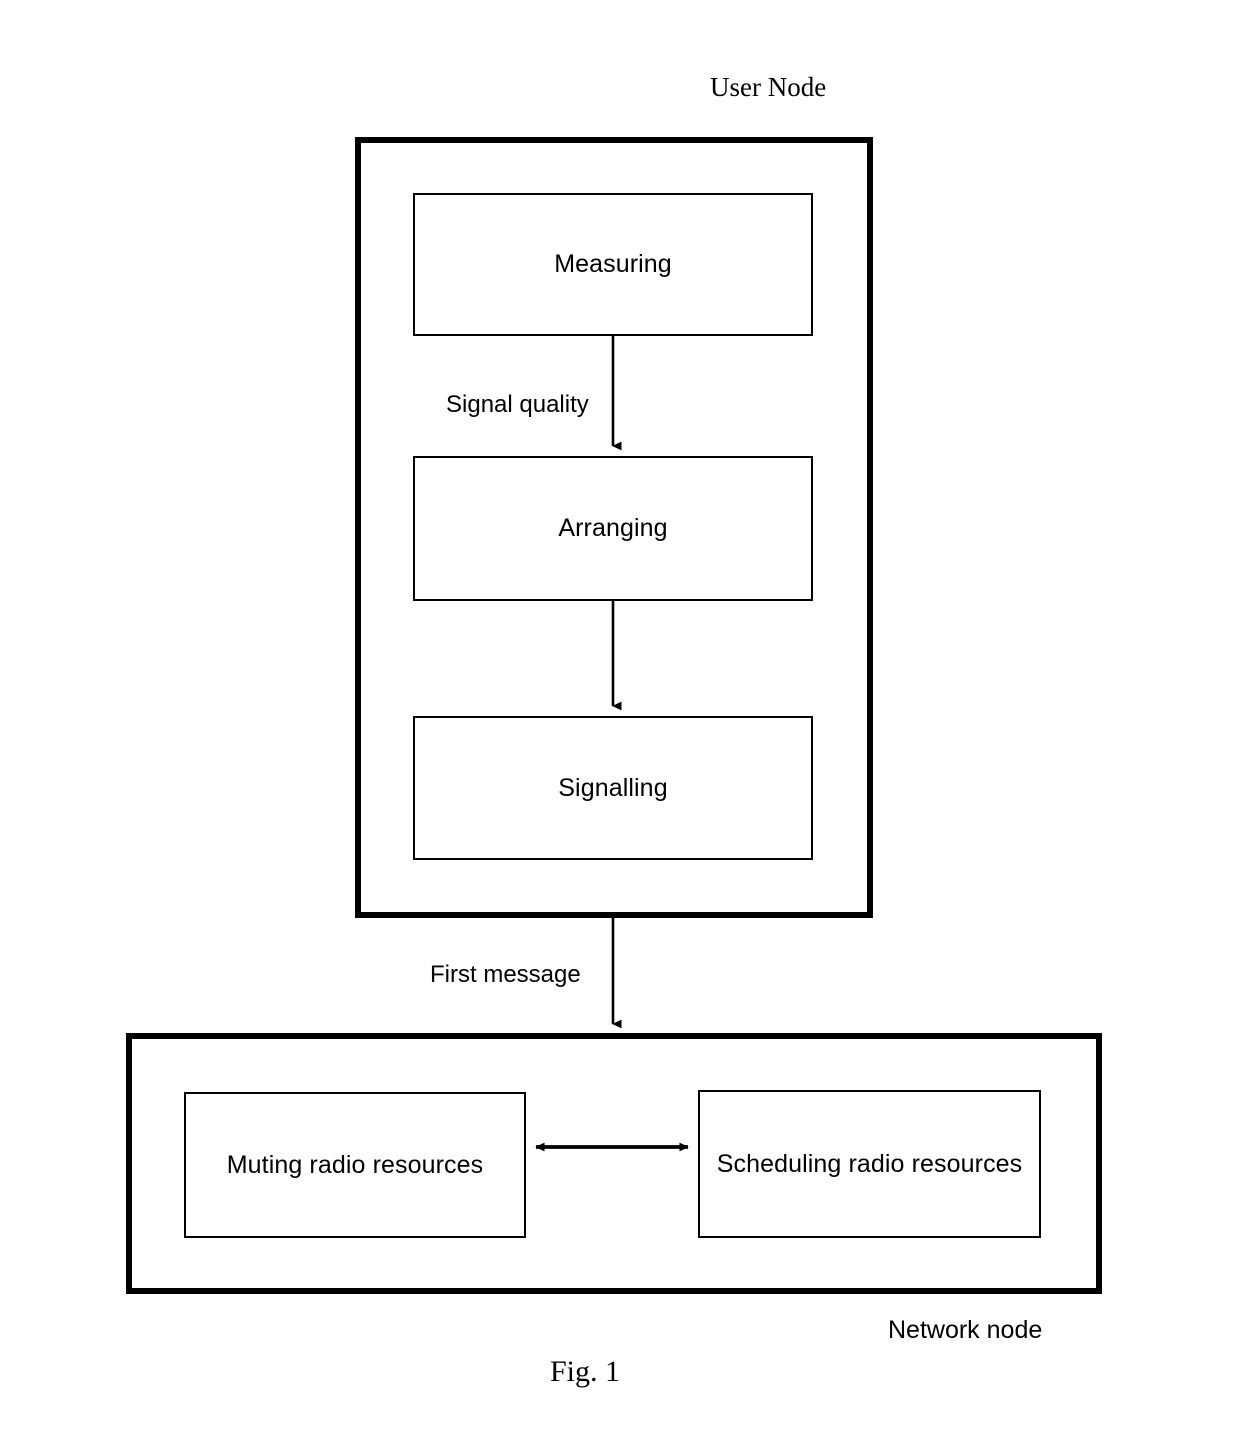 The image size is (1240, 1448). I want to click on block-box-scheduling-radio-resources: Scheduling radio resources, so click(869, 1164).